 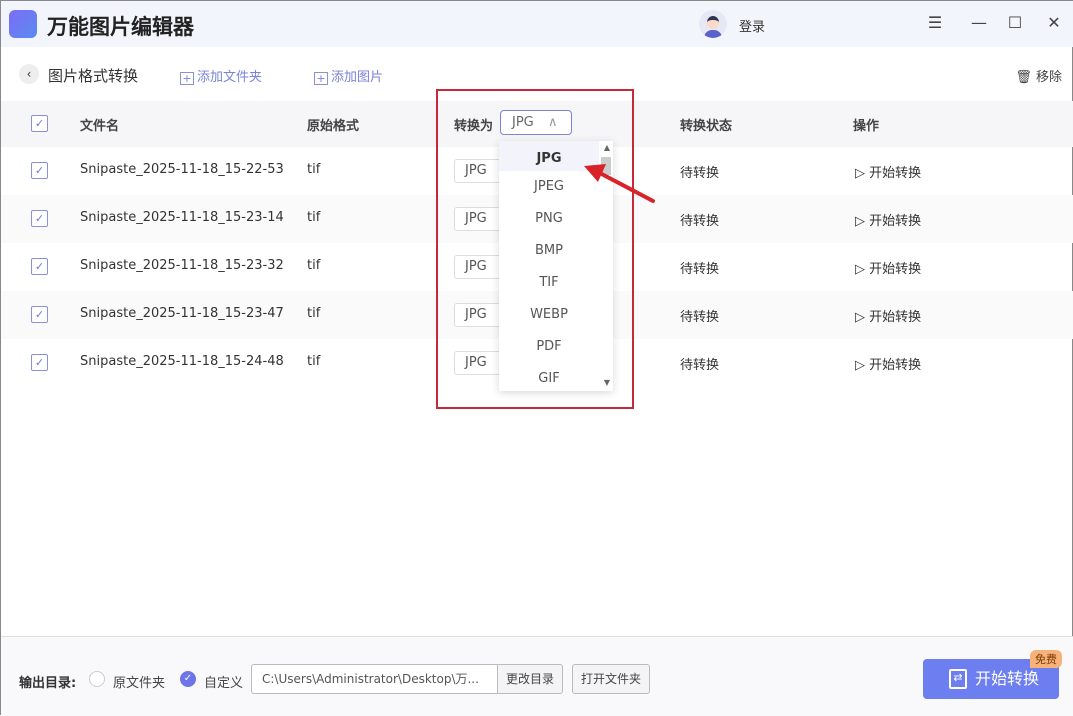 What do you see at coordinates (537, 24) in the screenshot?
I see `title-bar: 万能图片编辑器 登录 ☰ — ☐ ✕` at bounding box center [537, 24].